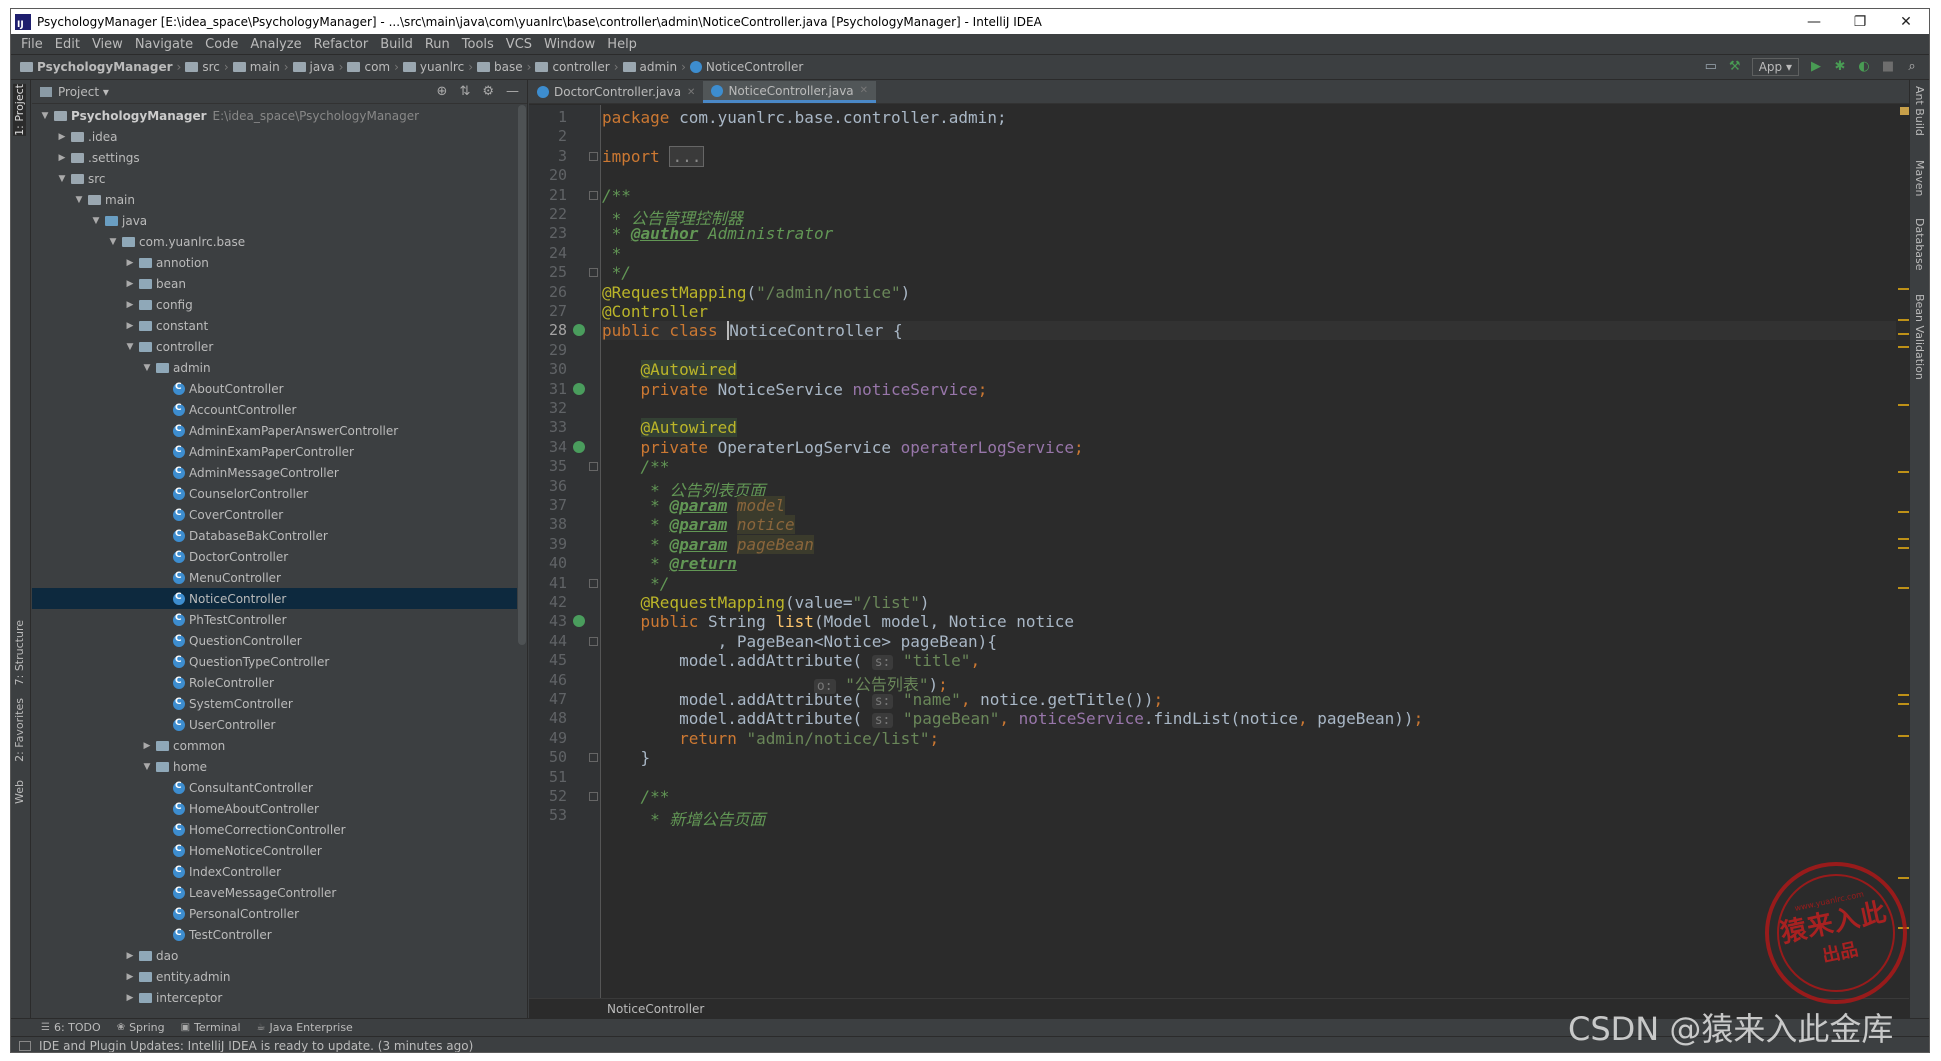 The image size is (1941, 1061). Describe the element at coordinates (1919, 244) in the screenshot. I see `tool-tab-database: Database` at that location.